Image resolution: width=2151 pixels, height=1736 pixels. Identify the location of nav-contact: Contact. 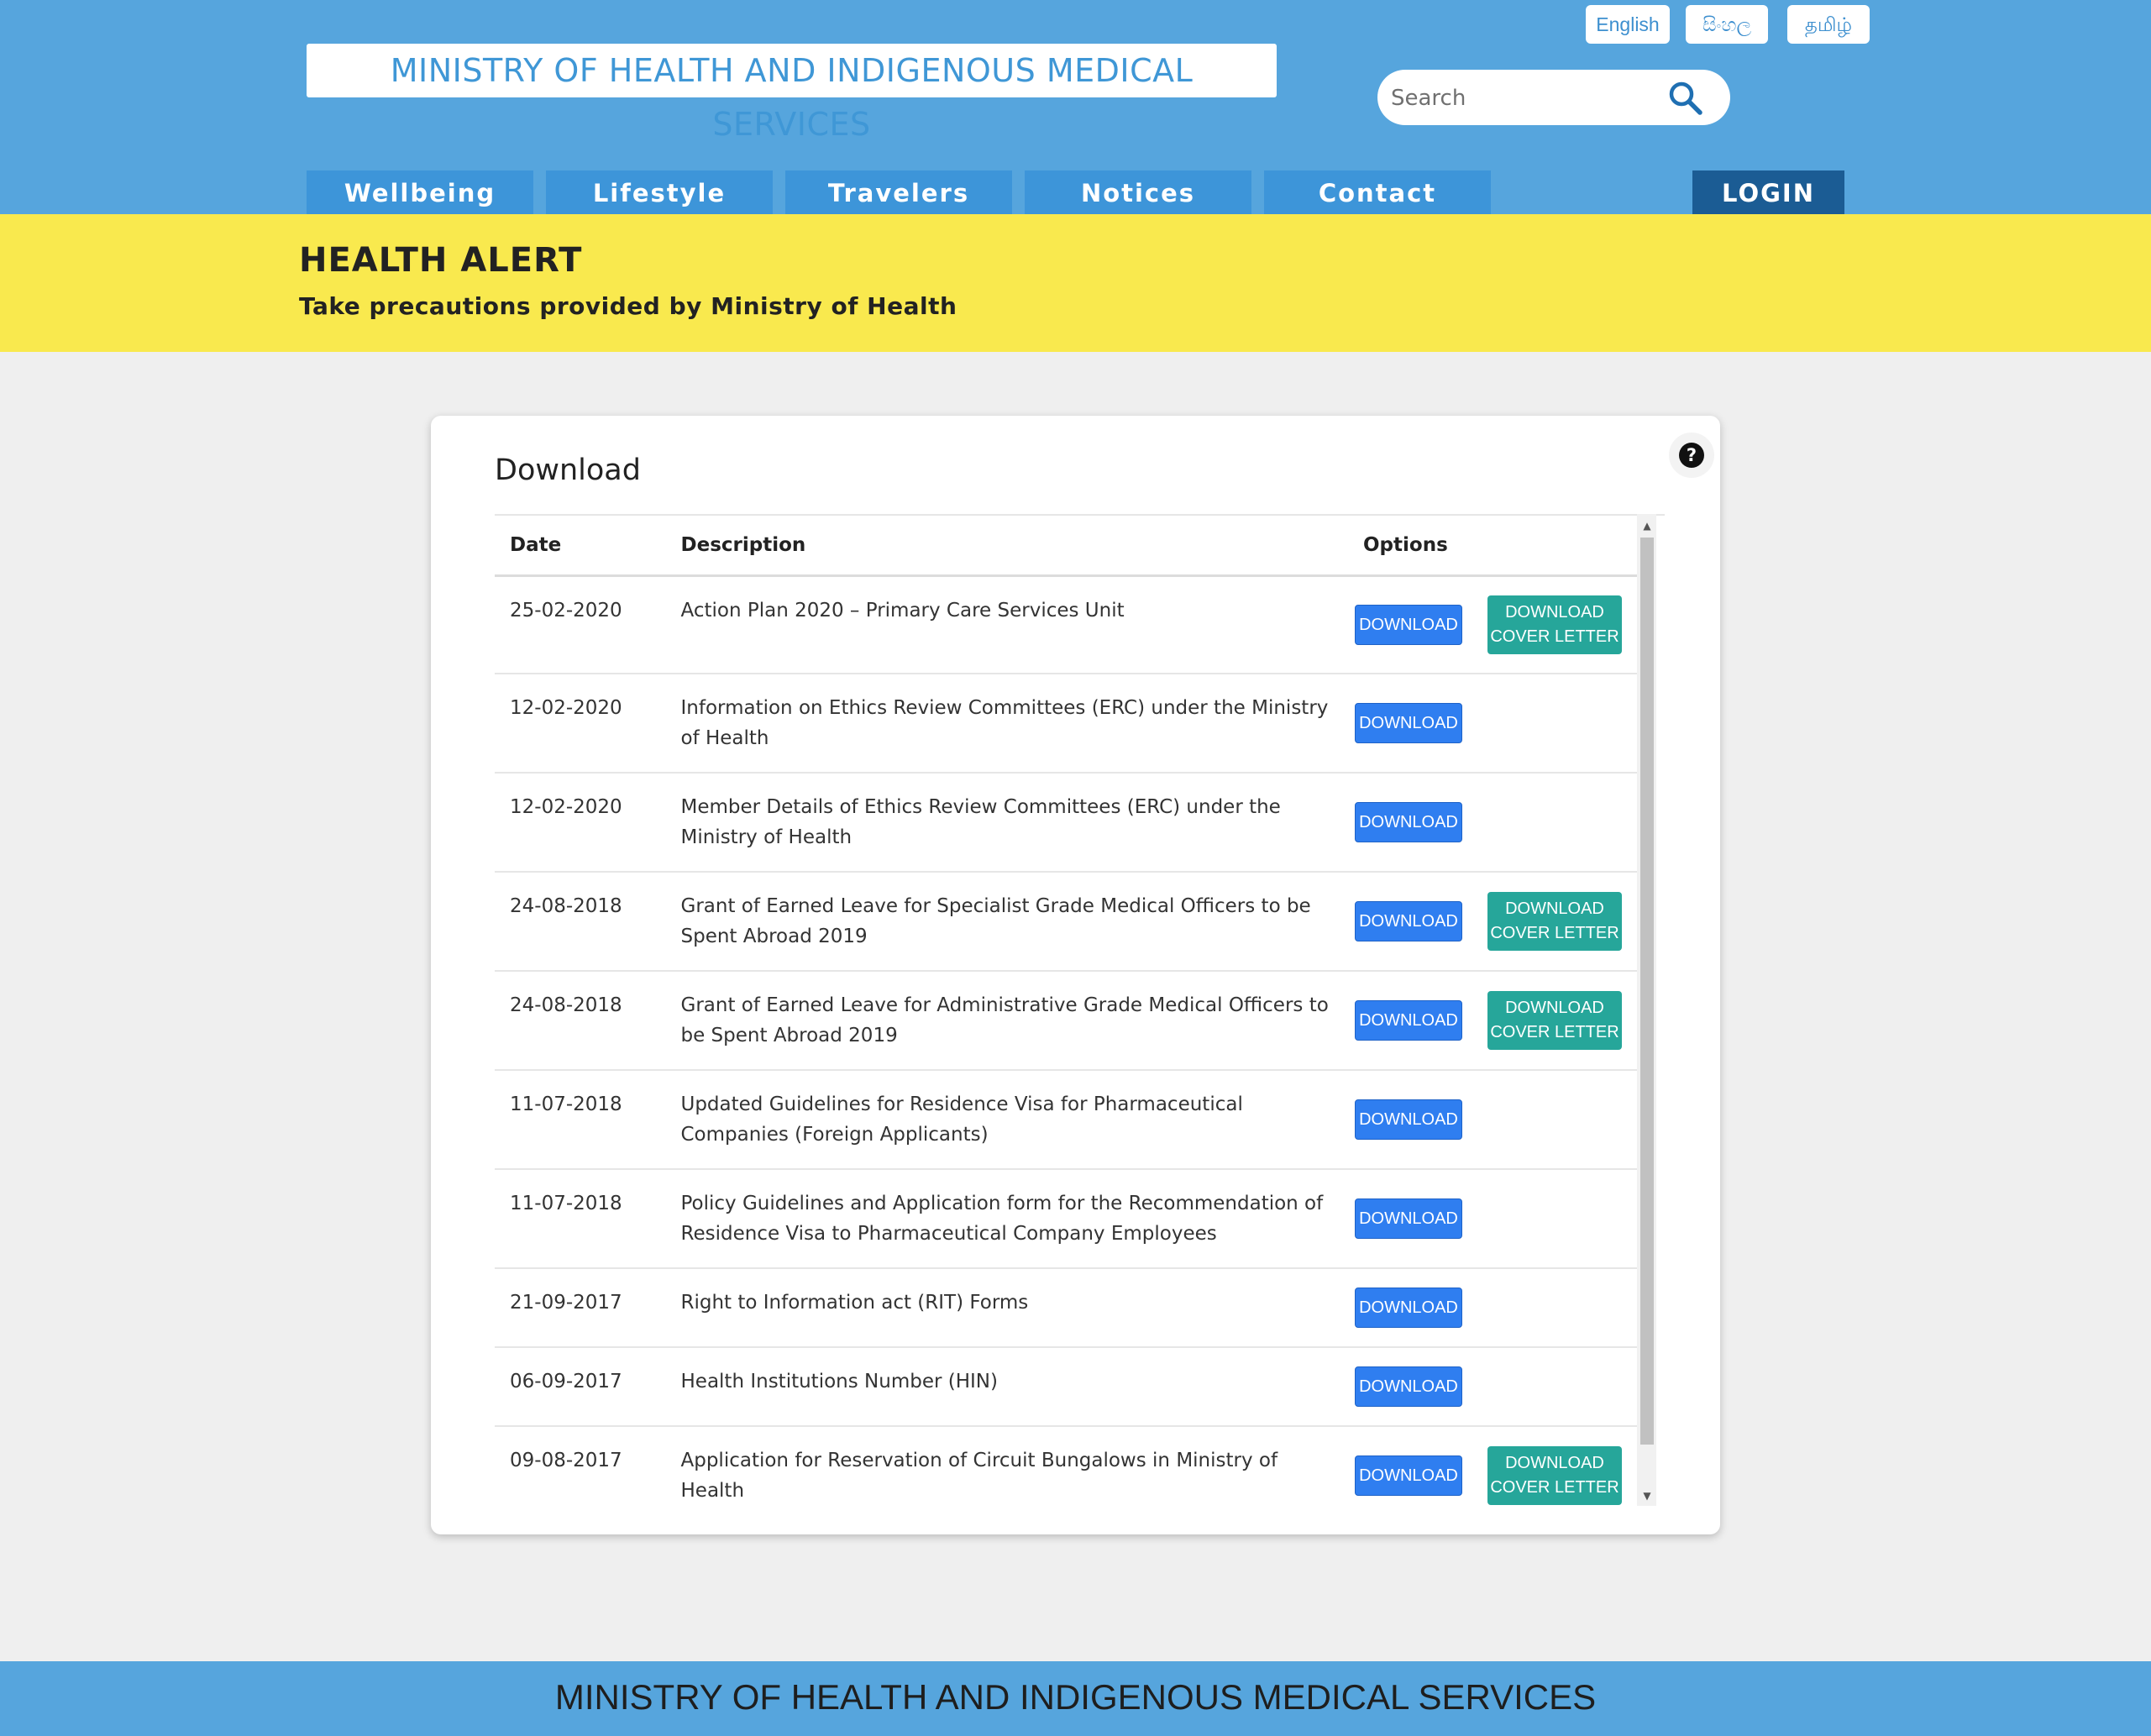
(1378, 192).